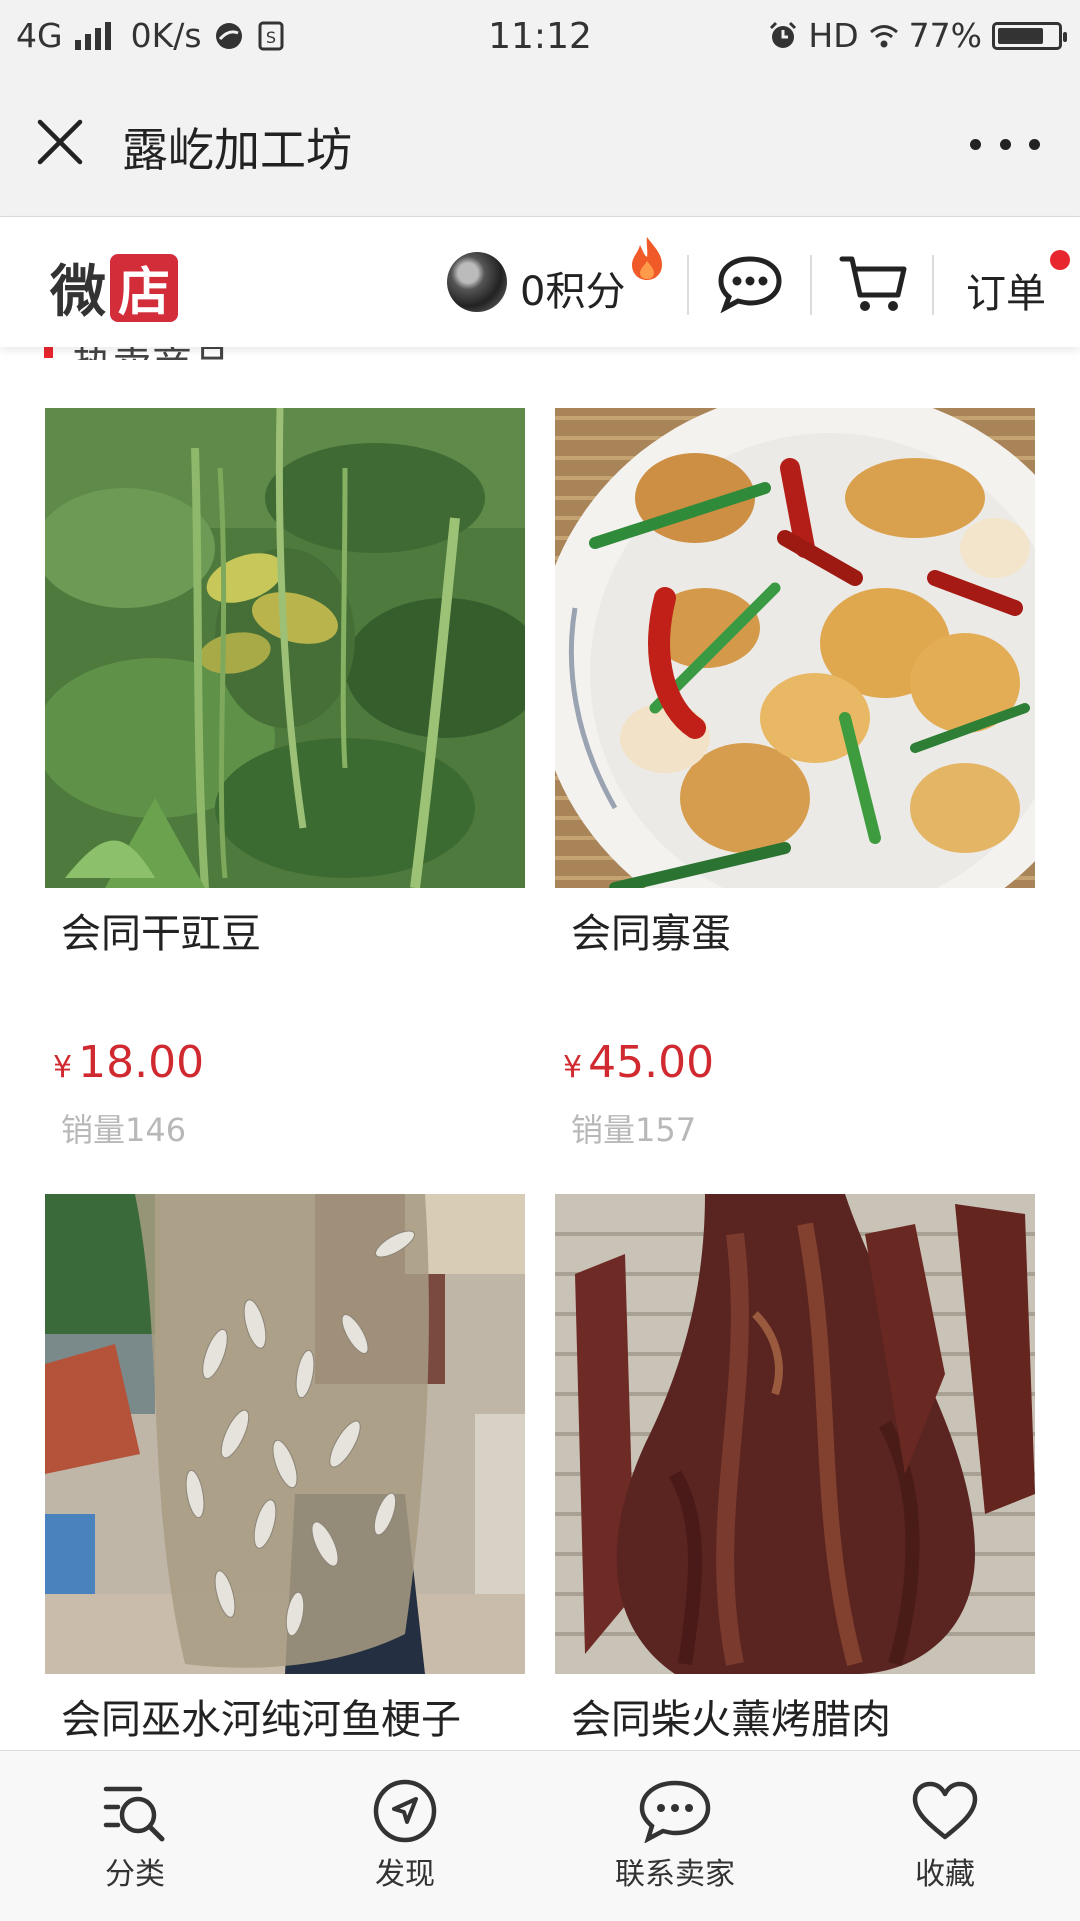 Image resolution: width=1080 pixels, height=1921 pixels. I want to click on product-sales: 销量146, so click(124, 1130).